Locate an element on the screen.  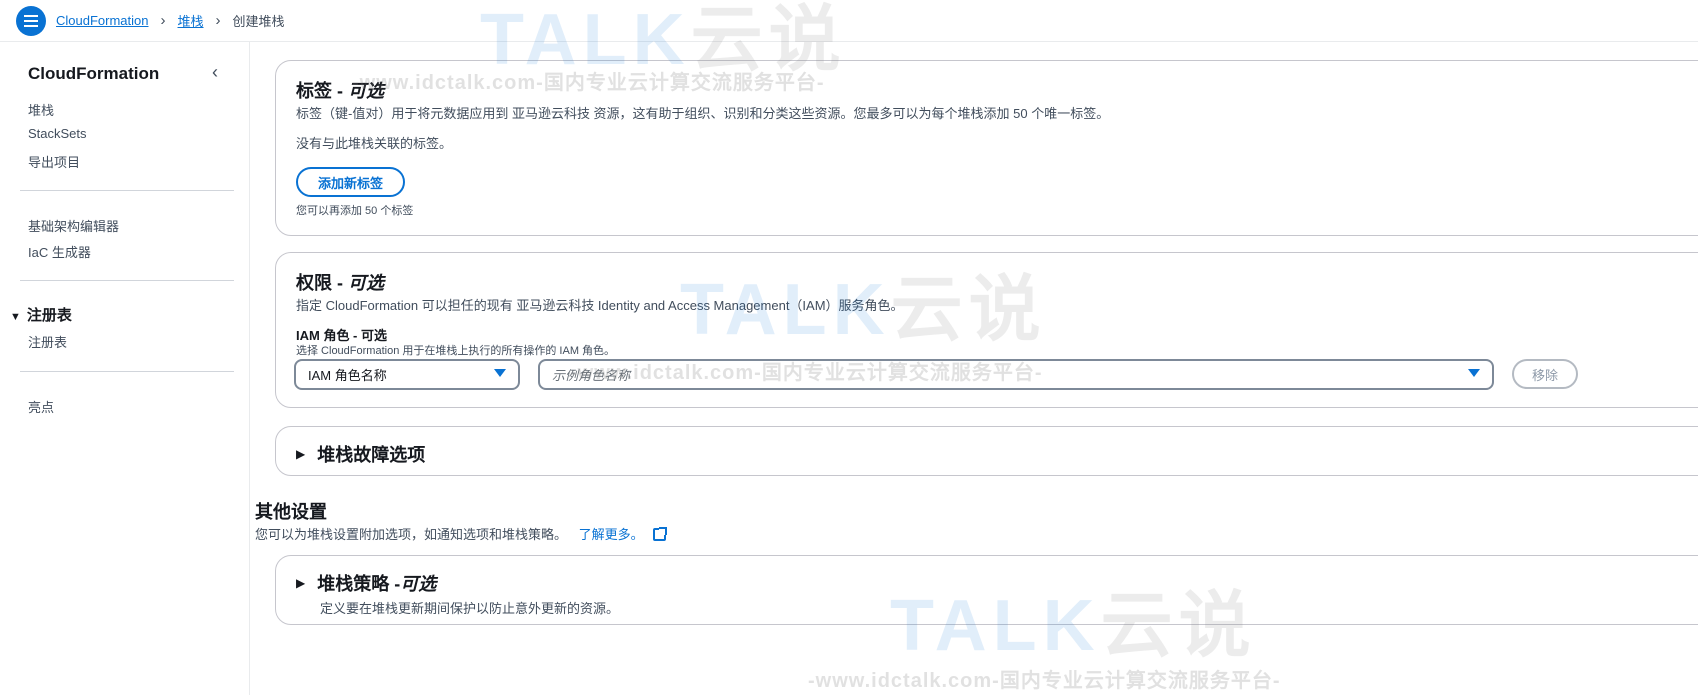
sidebar-item-stacksets: StackSets is located at coordinates (57, 133).